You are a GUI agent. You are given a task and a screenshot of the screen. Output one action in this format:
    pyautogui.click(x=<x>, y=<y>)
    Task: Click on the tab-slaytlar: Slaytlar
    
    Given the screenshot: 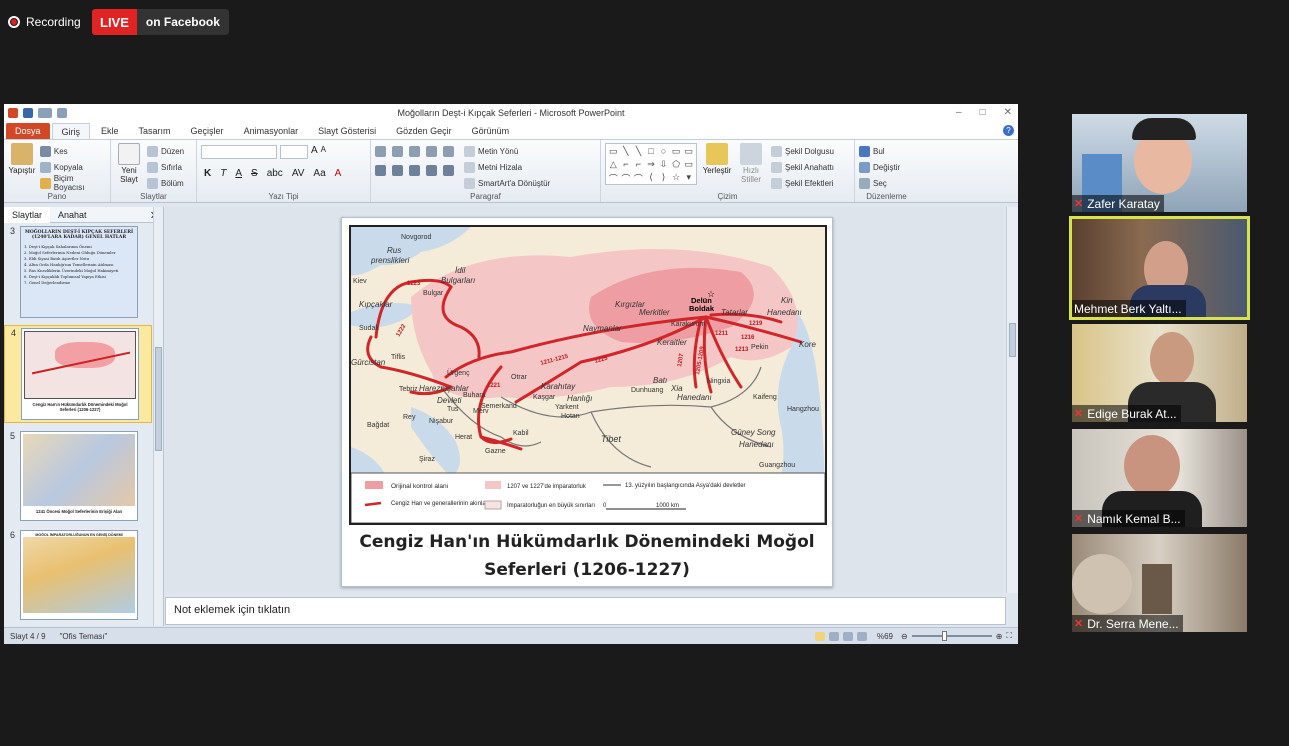 What is the action you would take?
    pyautogui.click(x=27, y=214)
    